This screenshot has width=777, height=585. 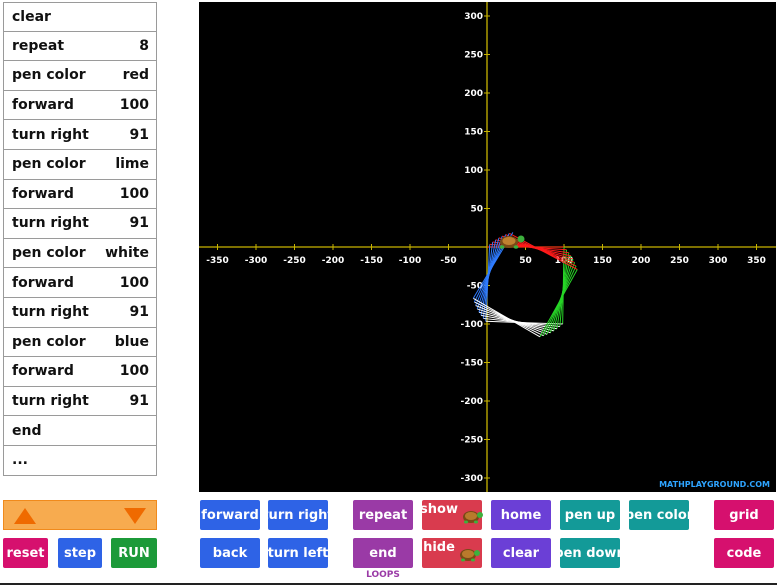 I want to click on show-turtle-button: show, so click(x=451, y=515).